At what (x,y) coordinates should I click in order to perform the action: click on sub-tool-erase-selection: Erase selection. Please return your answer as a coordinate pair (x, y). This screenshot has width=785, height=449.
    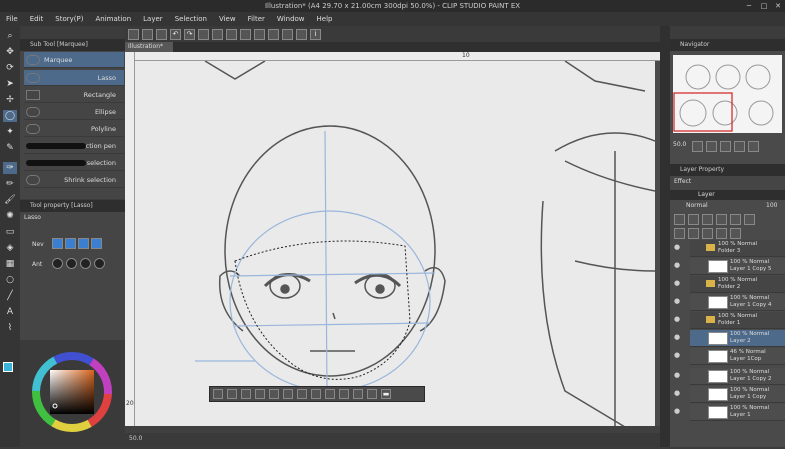
    Looking at the image, I should click on (74, 163).